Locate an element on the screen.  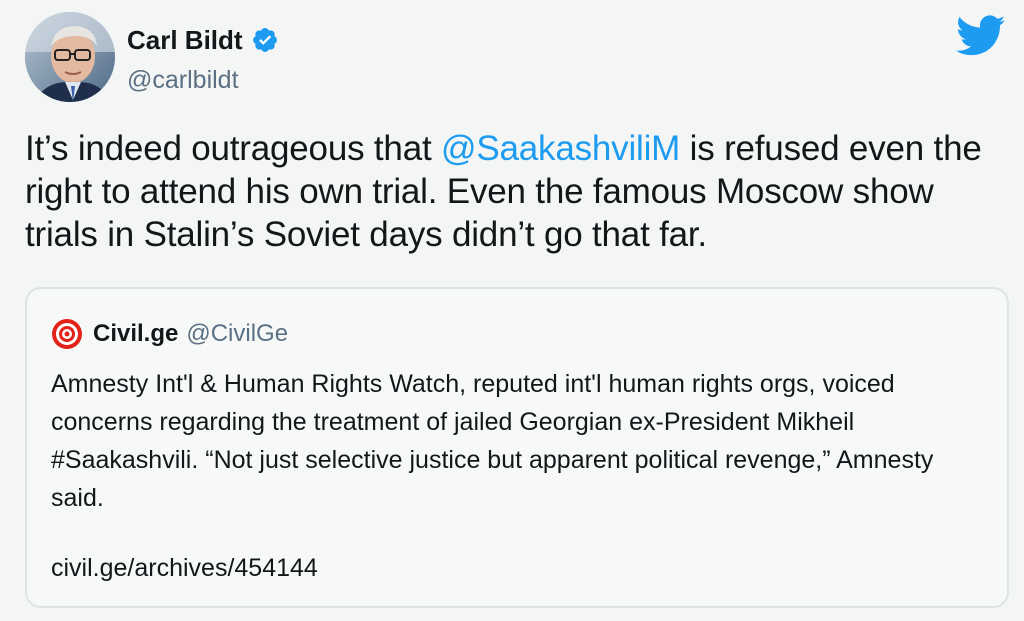
civil-ge-logo is located at coordinates (67, 334).